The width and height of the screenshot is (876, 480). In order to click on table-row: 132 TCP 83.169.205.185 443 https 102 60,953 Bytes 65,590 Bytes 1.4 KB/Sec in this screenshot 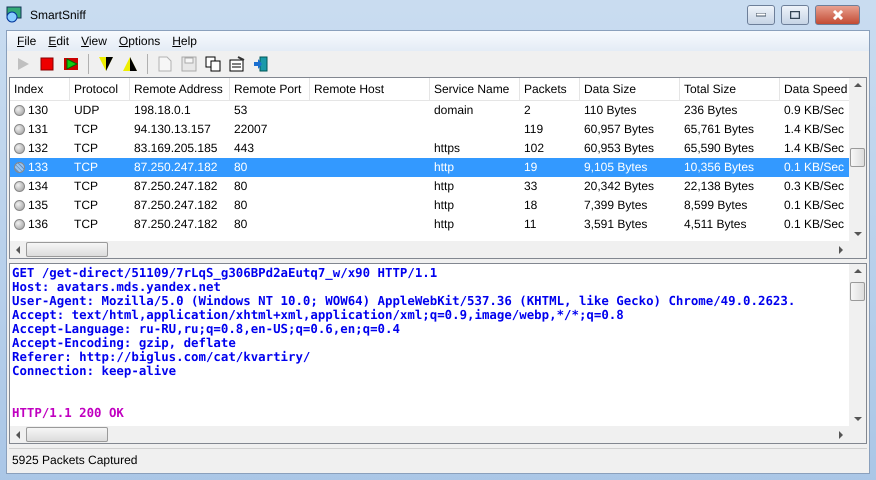, I will do `click(429, 148)`.